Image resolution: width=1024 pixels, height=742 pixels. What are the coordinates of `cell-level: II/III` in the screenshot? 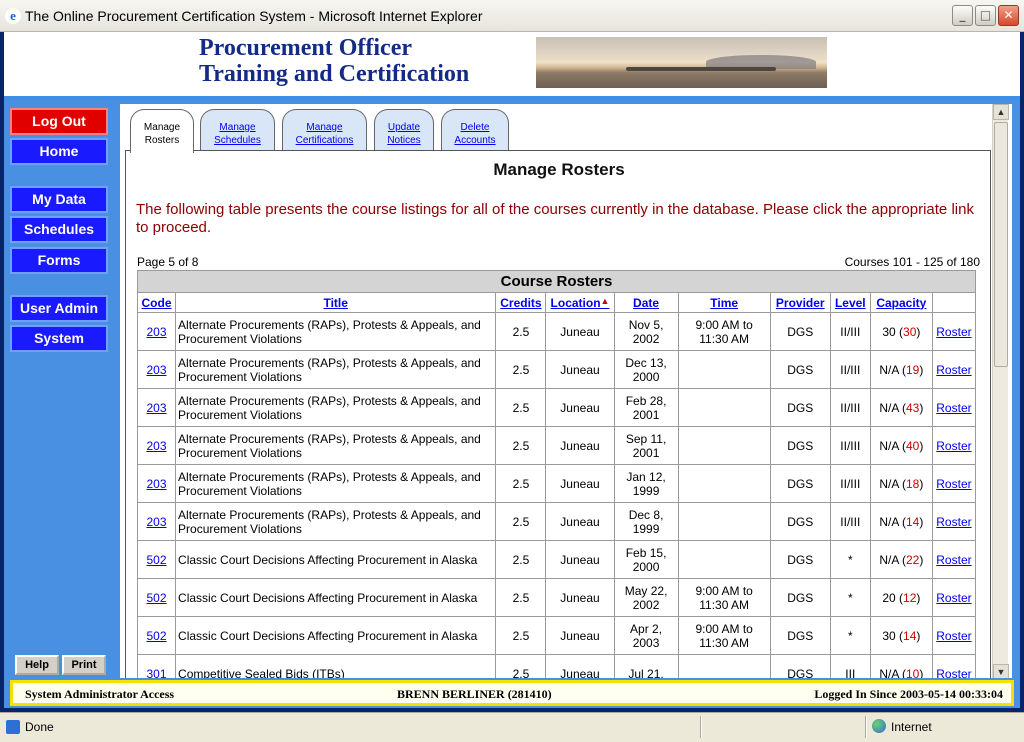 It's located at (850, 483).